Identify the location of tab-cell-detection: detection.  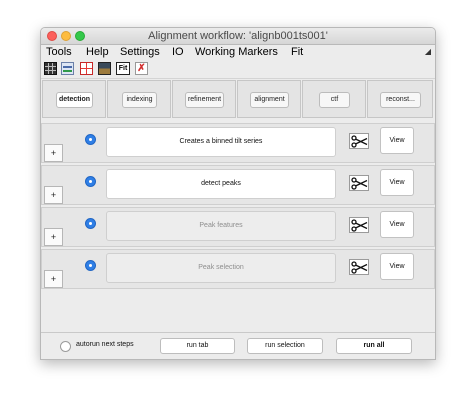
(74, 99).